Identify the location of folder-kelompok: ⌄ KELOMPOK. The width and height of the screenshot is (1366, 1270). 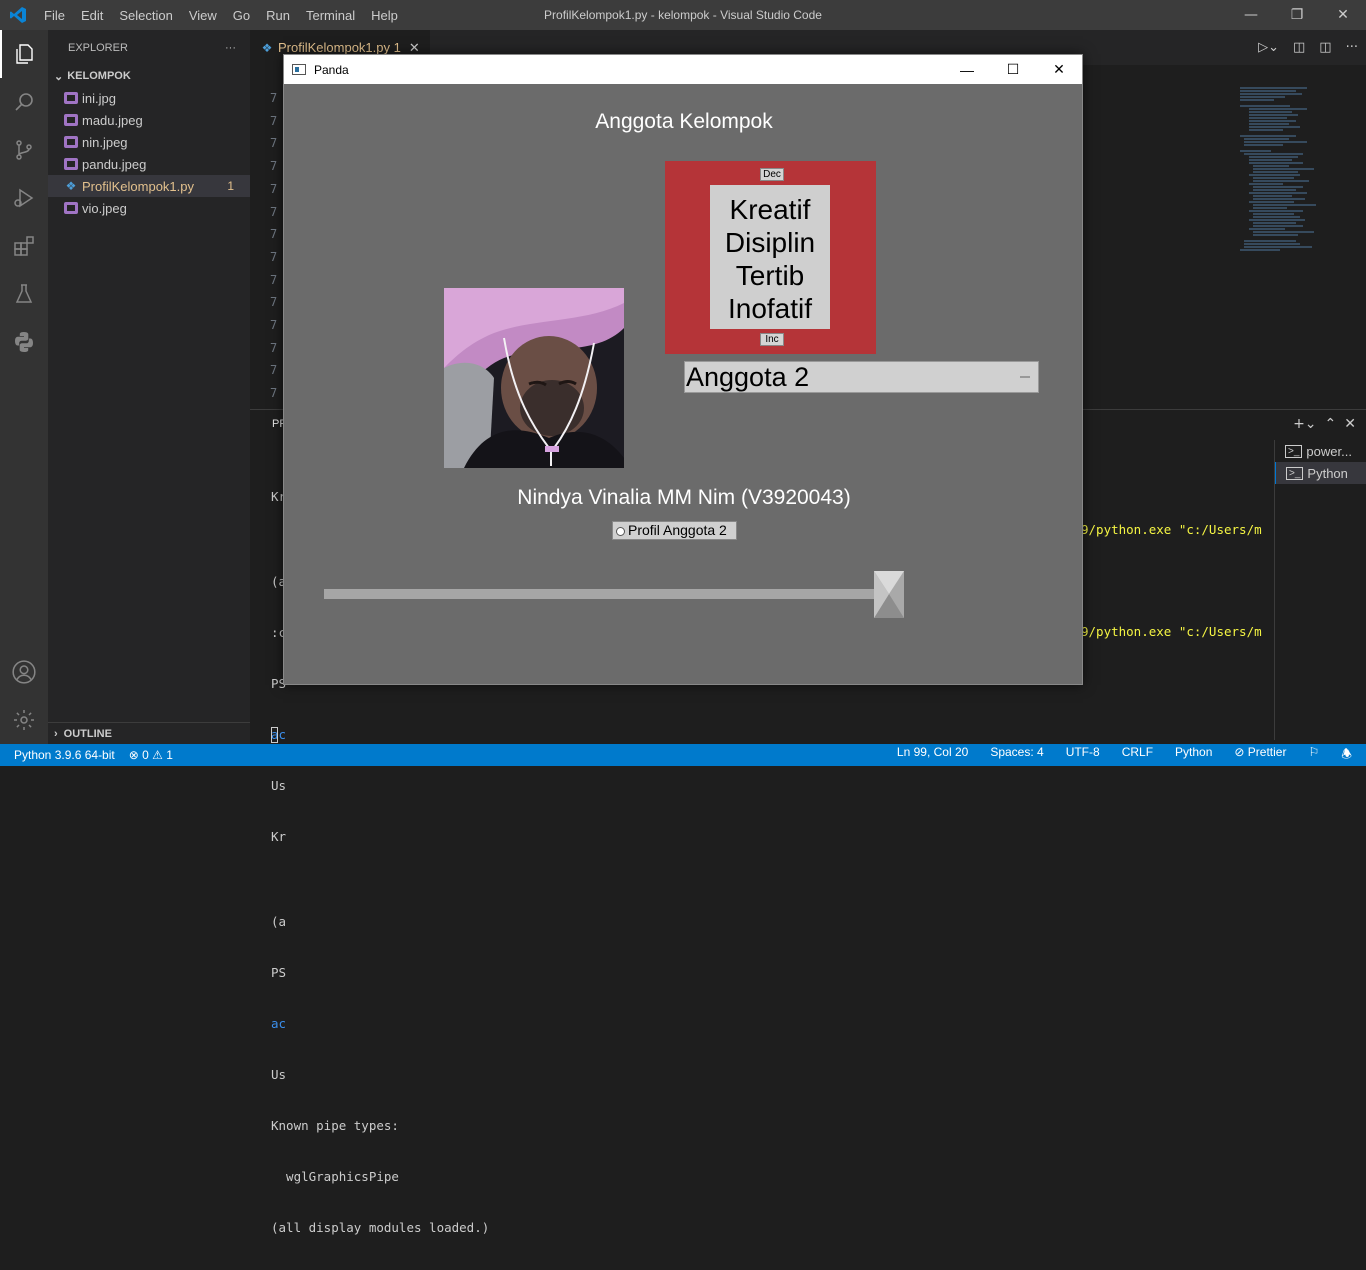
(149, 76).